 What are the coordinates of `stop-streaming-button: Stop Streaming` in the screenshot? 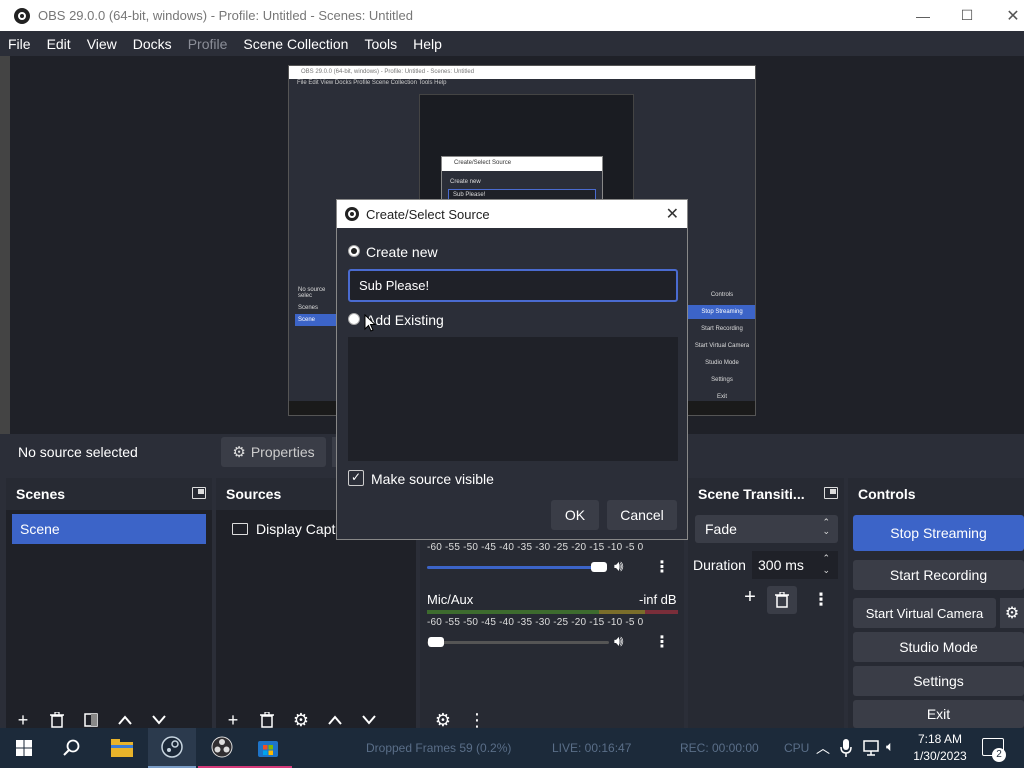 It's located at (938, 533).